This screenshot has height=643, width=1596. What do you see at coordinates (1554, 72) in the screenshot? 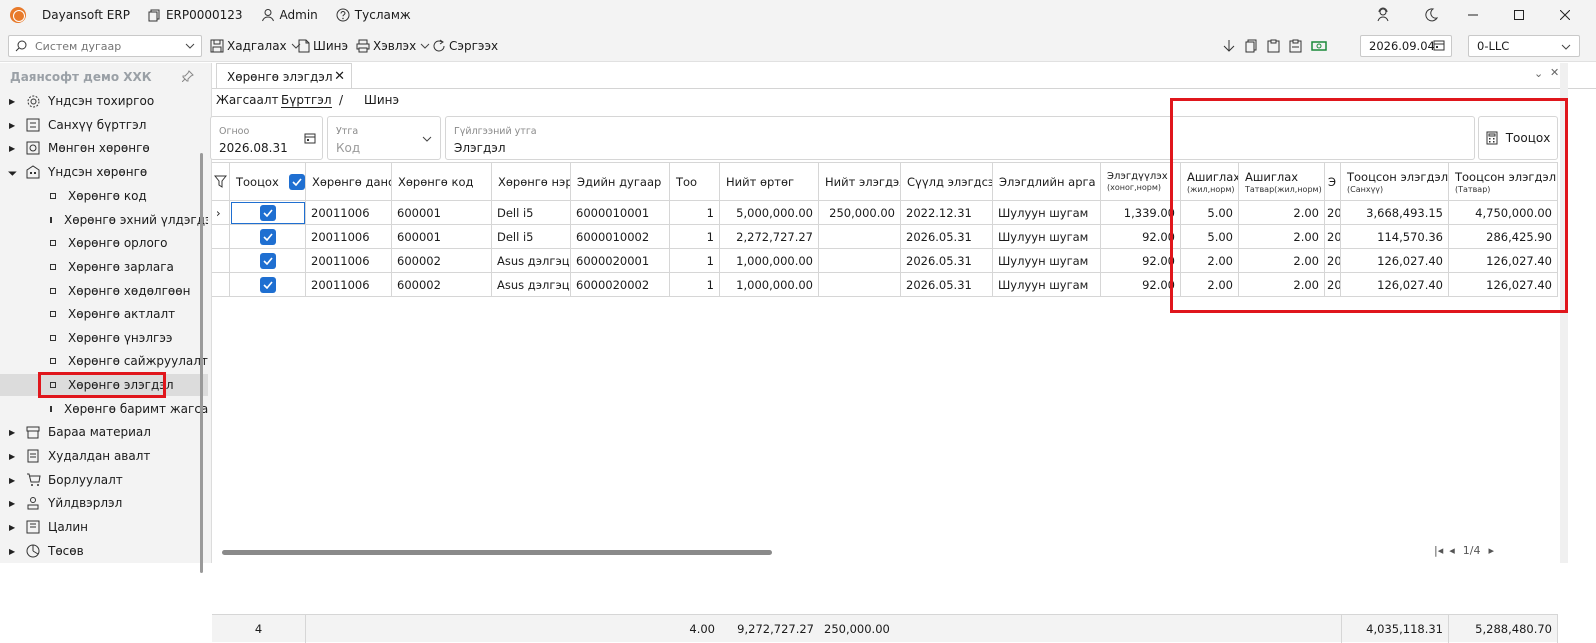
I see `close-all-tabs-icon: ✕` at bounding box center [1554, 72].